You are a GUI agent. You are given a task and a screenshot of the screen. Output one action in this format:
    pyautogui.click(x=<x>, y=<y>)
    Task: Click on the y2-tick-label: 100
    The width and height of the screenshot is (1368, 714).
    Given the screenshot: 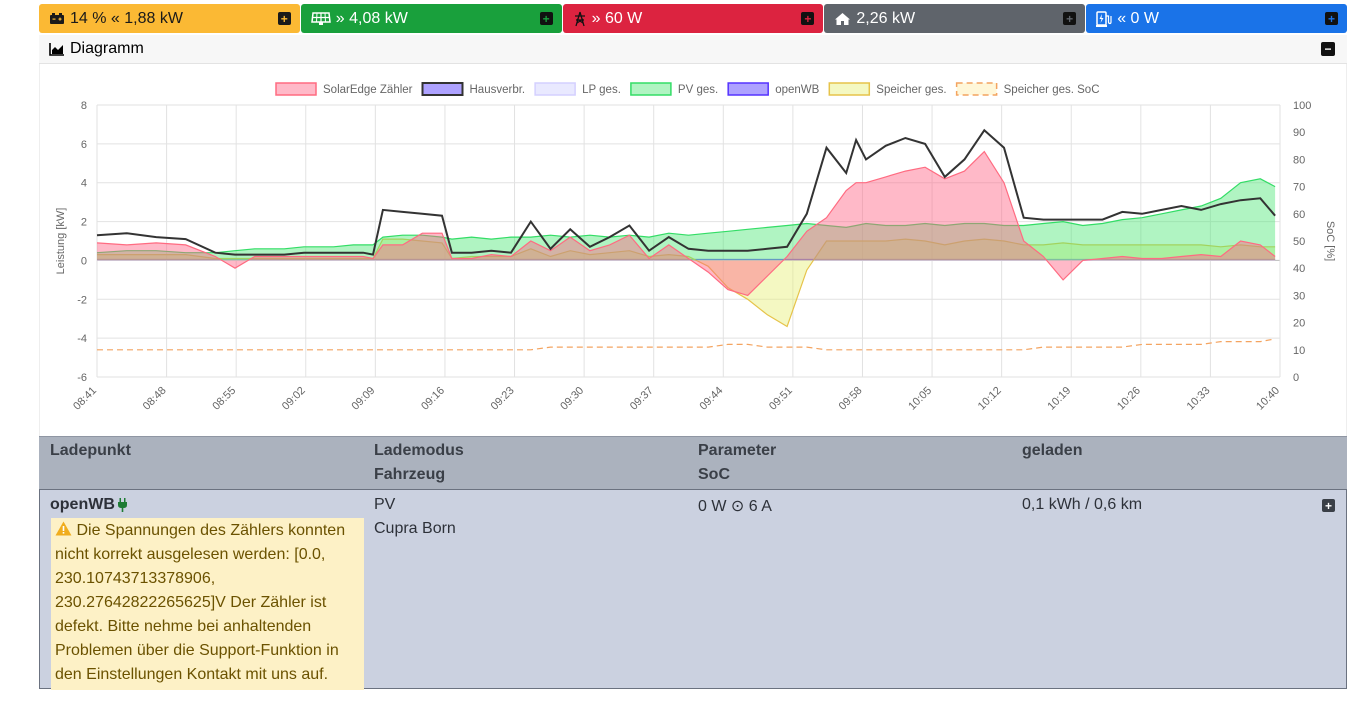 What is the action you would take?
    pyautogui.click(x=1302, y=106)
    